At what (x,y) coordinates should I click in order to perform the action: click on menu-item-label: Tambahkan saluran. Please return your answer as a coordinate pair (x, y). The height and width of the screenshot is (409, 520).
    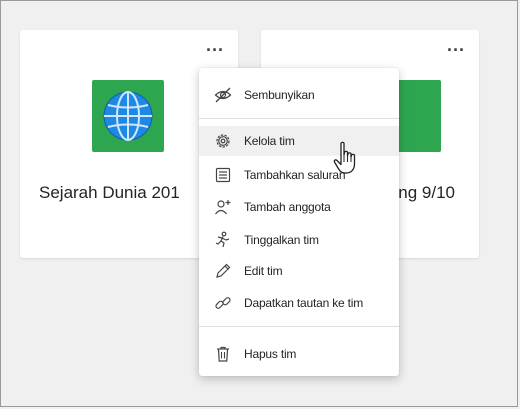
    Looking at the image, I should click on (295, 175).